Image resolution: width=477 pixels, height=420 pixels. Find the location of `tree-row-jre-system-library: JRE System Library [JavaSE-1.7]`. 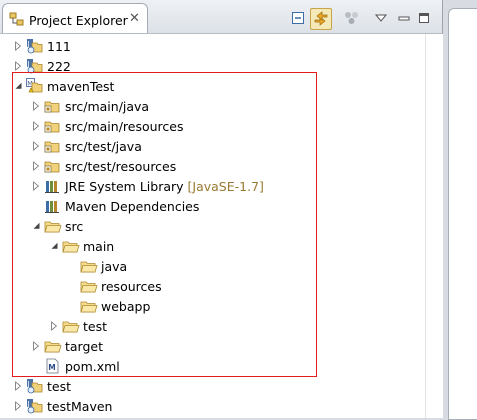

tree-row-jre-system-library: JRE System Library [JavaSE-1.7] is located at coordinates (212, 186).